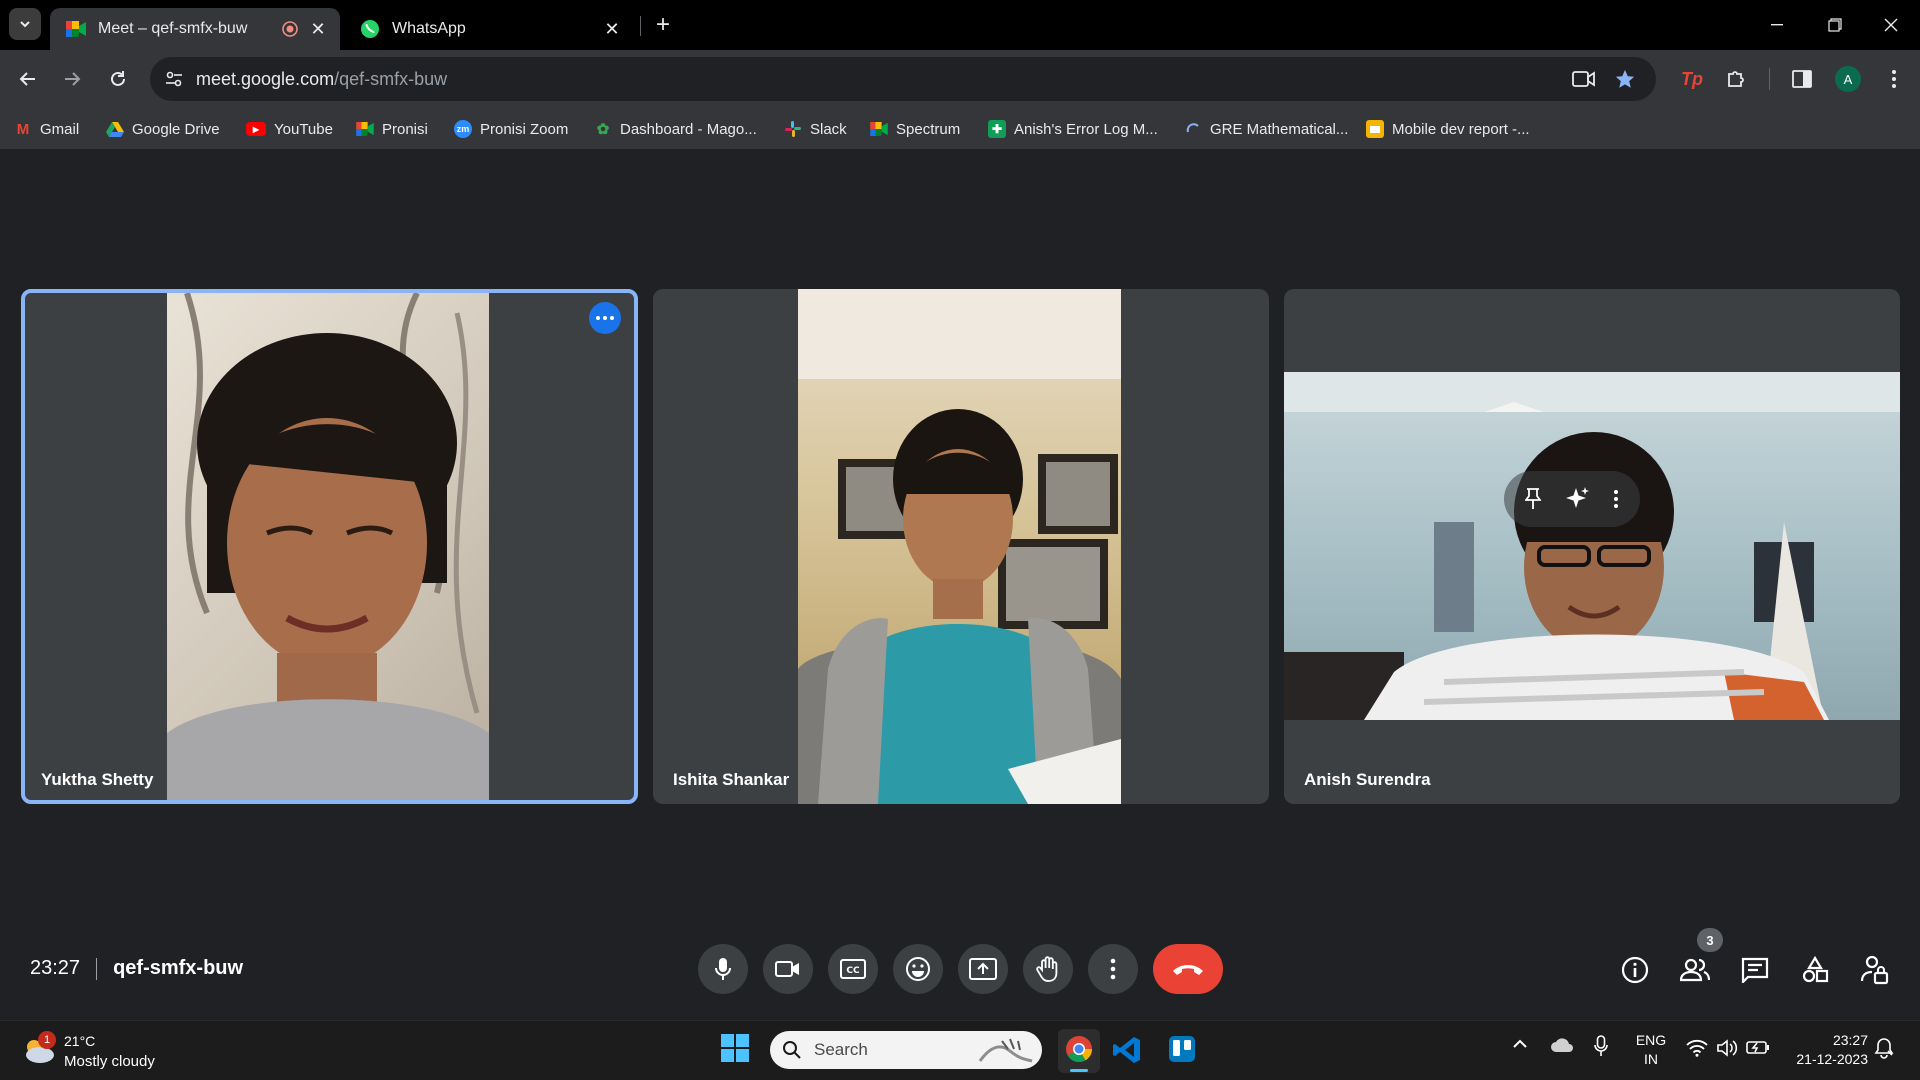 Image resolution: width=1920 pixels, height=1080 pixels. Describe the element at coordinates (1562, 1045) in the screenshot. I see `onedrive-cloud-icon` at that location.